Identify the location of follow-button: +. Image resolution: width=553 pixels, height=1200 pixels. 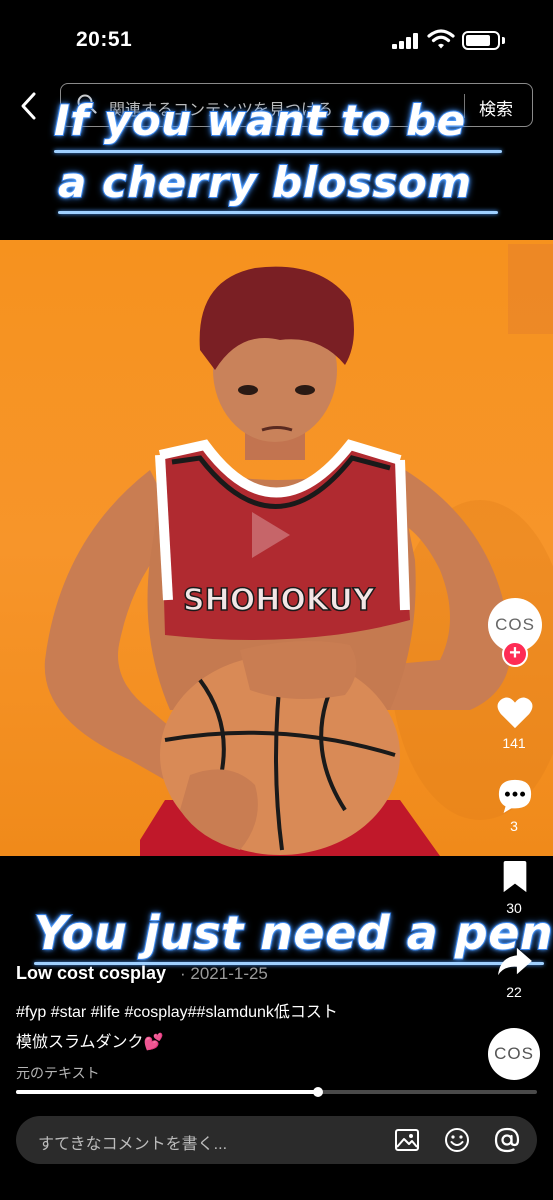
(515, 654).